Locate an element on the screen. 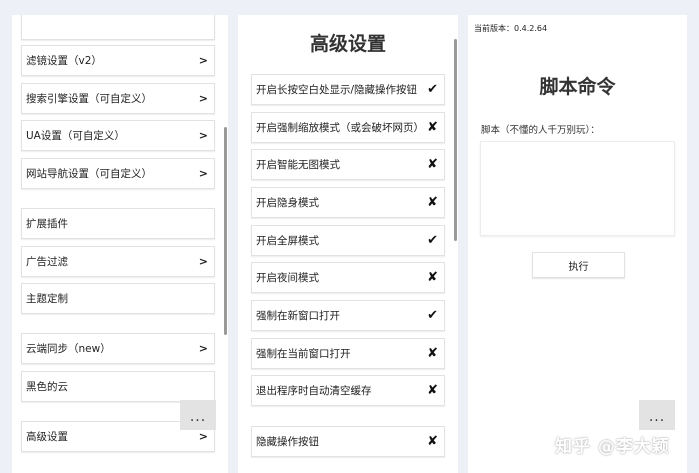 The image size is (699, 473). page-title: 脚本命令 is located at coordinates (577, 87).